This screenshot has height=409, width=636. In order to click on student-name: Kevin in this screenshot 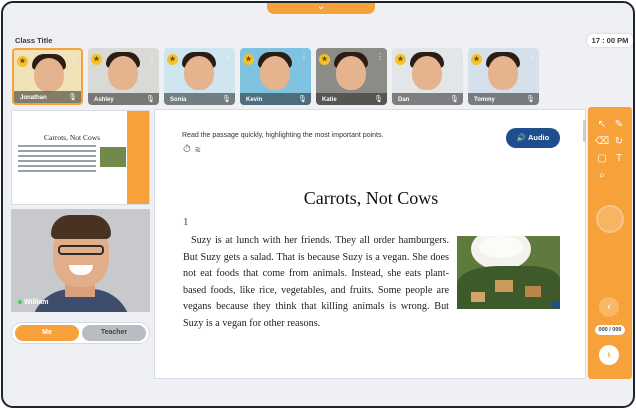, I will do `click(254, 100)`.